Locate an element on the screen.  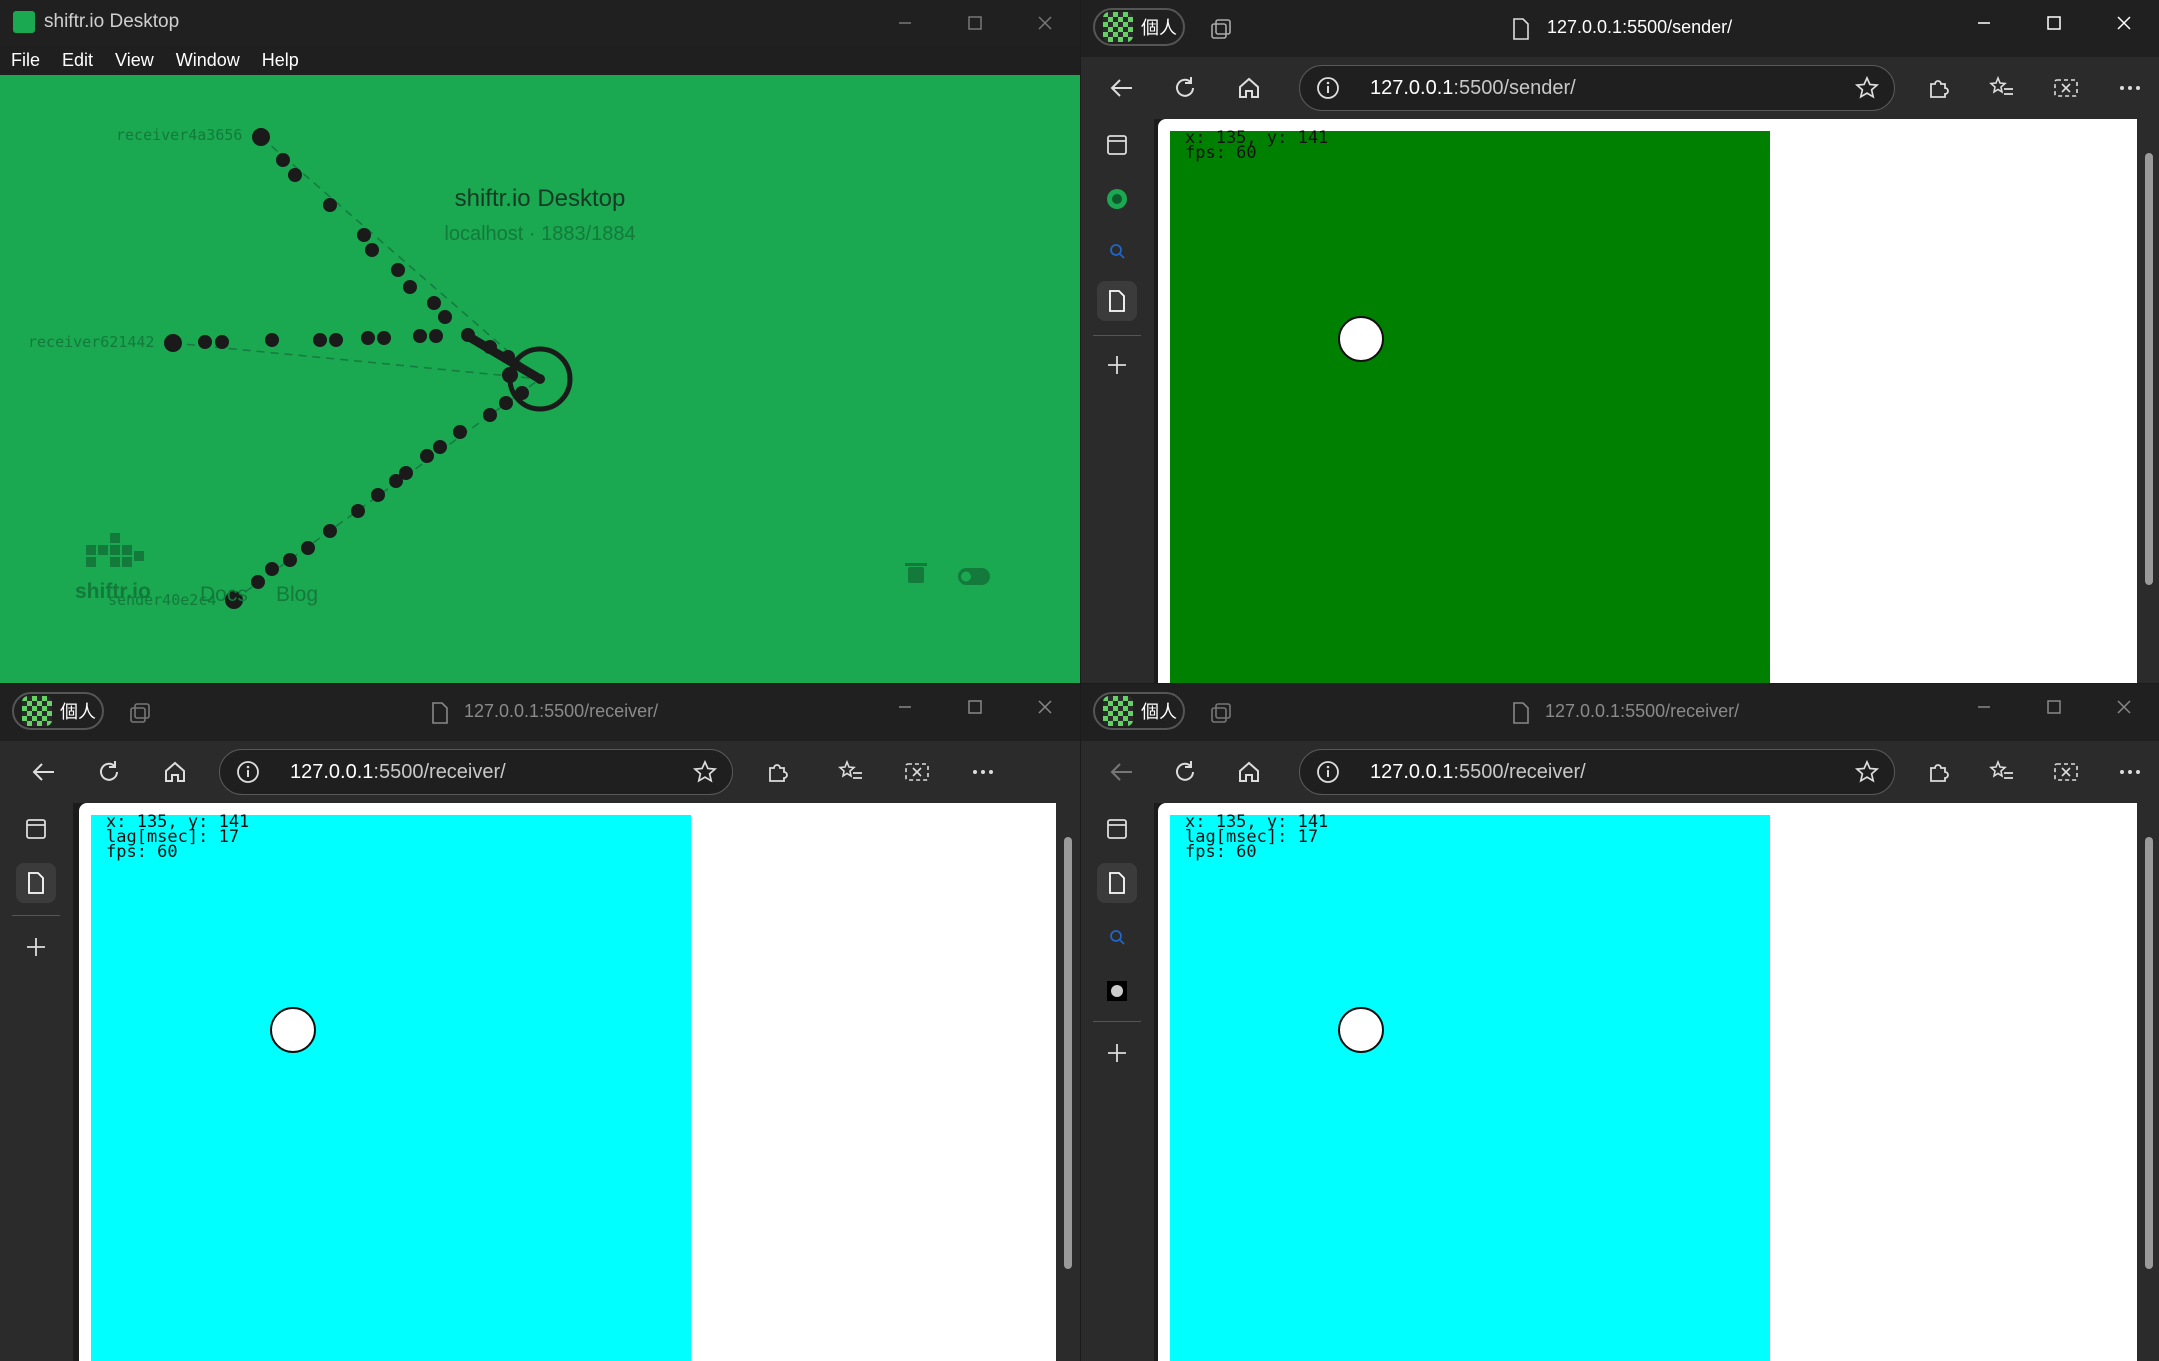
toolbar: 127.0.0.1:5500/receiver/ is located at coordinates (540, 772).